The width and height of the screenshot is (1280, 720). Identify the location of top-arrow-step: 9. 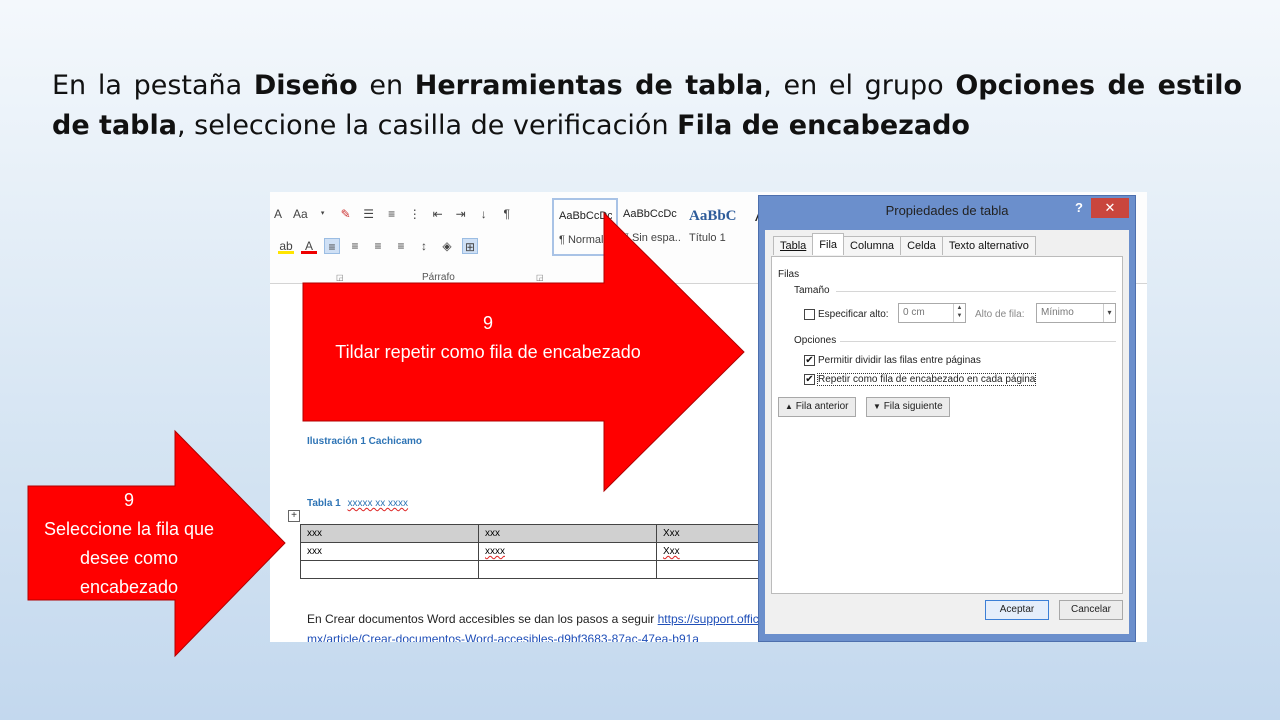
(487, 323).